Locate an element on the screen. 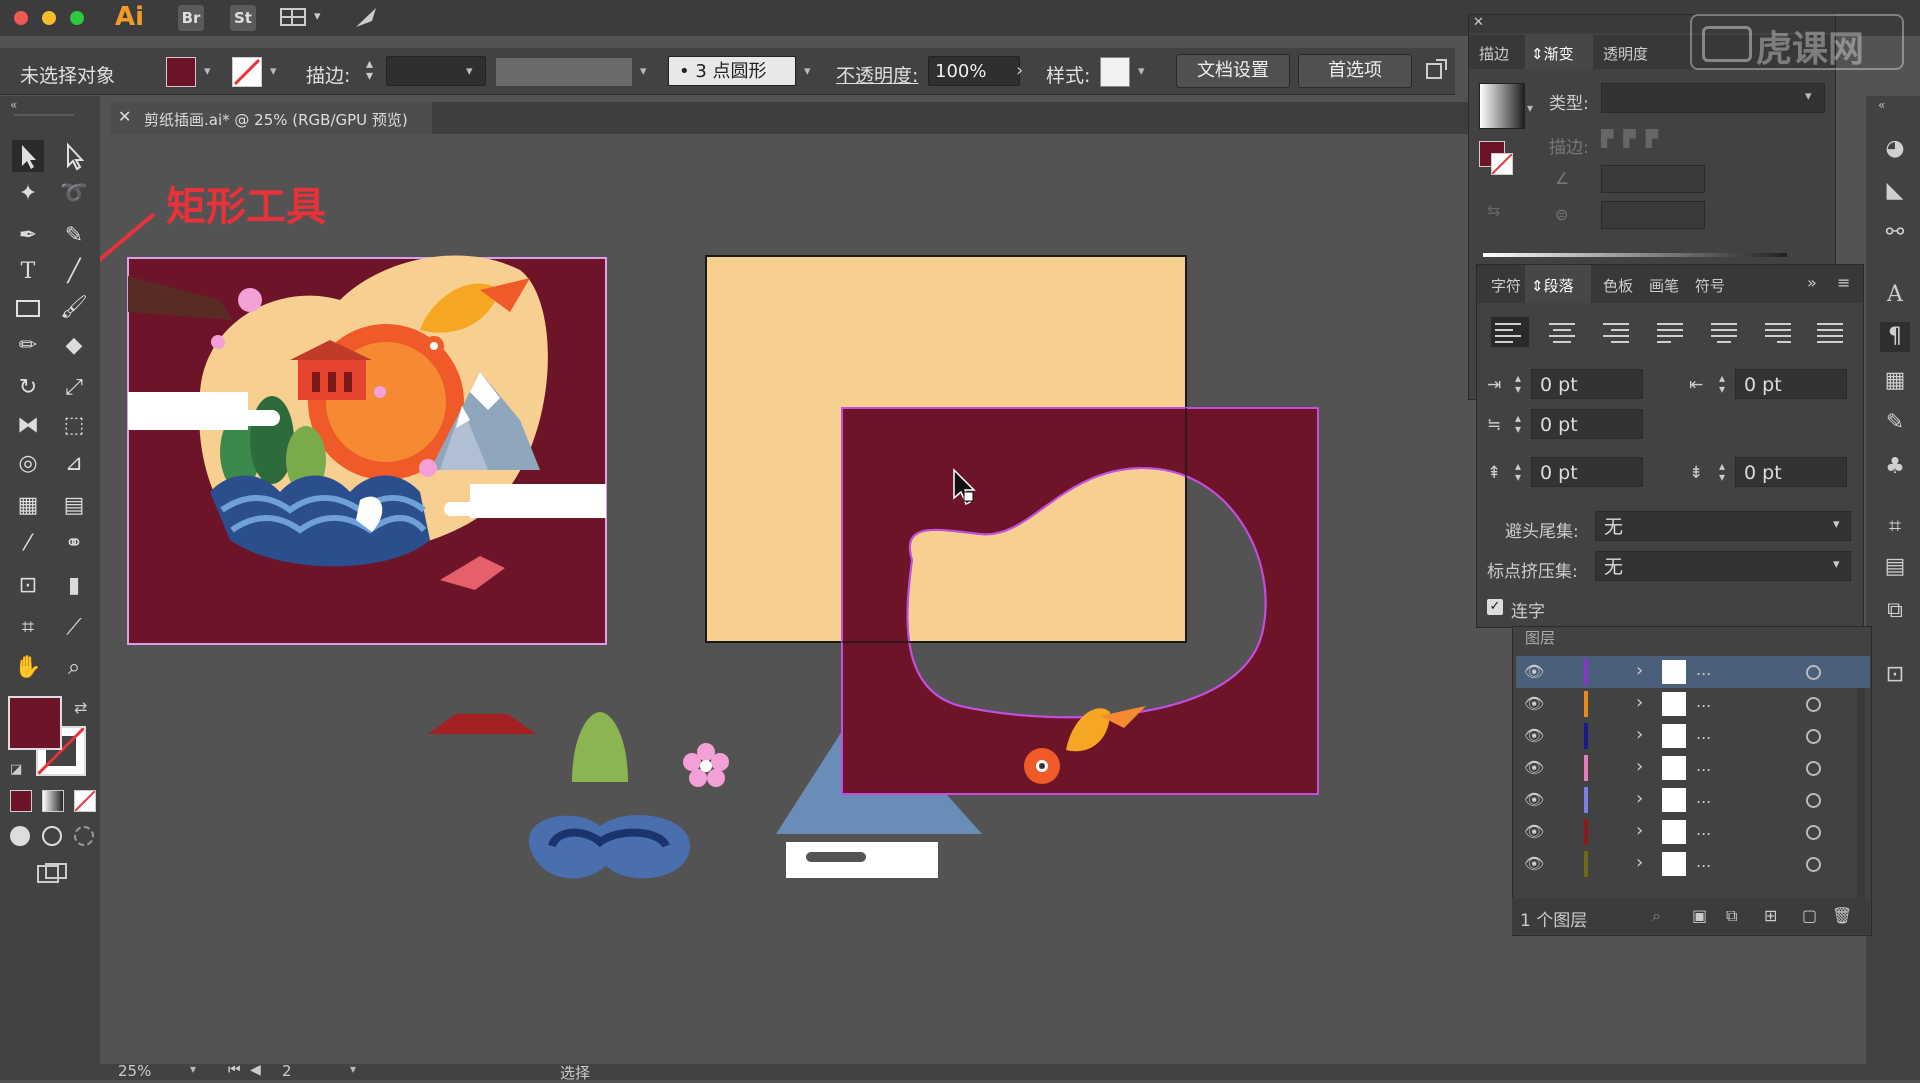 Image resolution: width=1920 pixels, height=1083 pixels. chevron-right-icon: › is located at coordinates (1019, 70).